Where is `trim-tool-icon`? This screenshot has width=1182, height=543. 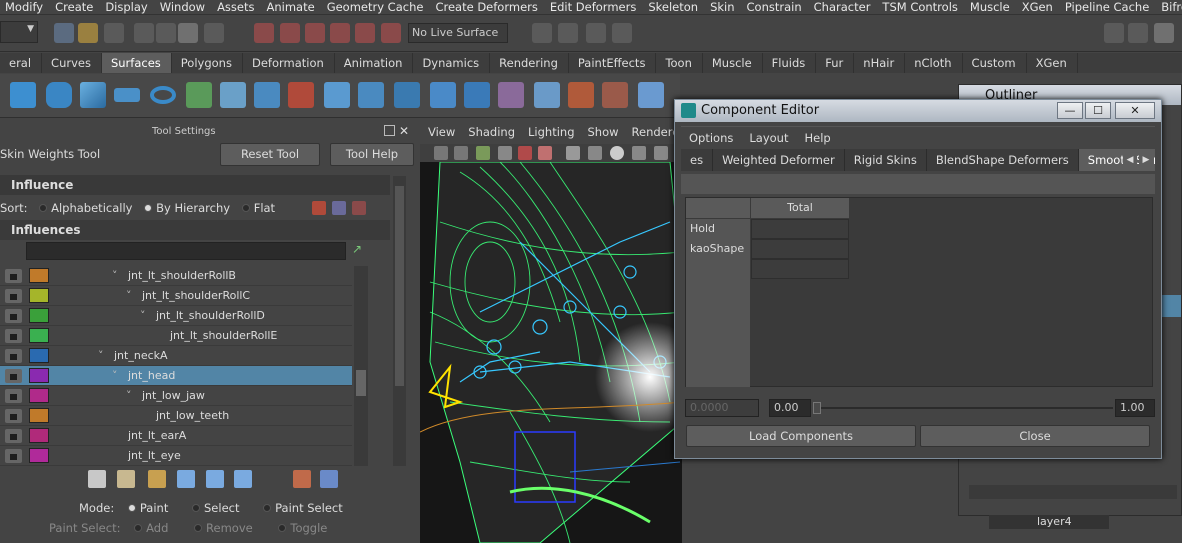
trim-tool-icon is located at coordinates (581, 95).